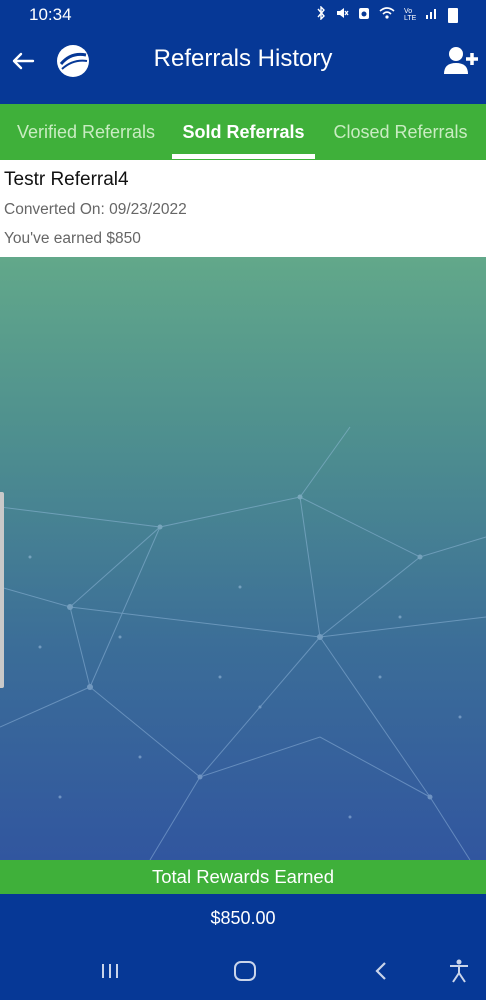  What do you see at coordinates (243, 58) in the screenshot?
I see `page-title: Referrals History` at bounding box center [243, 58].